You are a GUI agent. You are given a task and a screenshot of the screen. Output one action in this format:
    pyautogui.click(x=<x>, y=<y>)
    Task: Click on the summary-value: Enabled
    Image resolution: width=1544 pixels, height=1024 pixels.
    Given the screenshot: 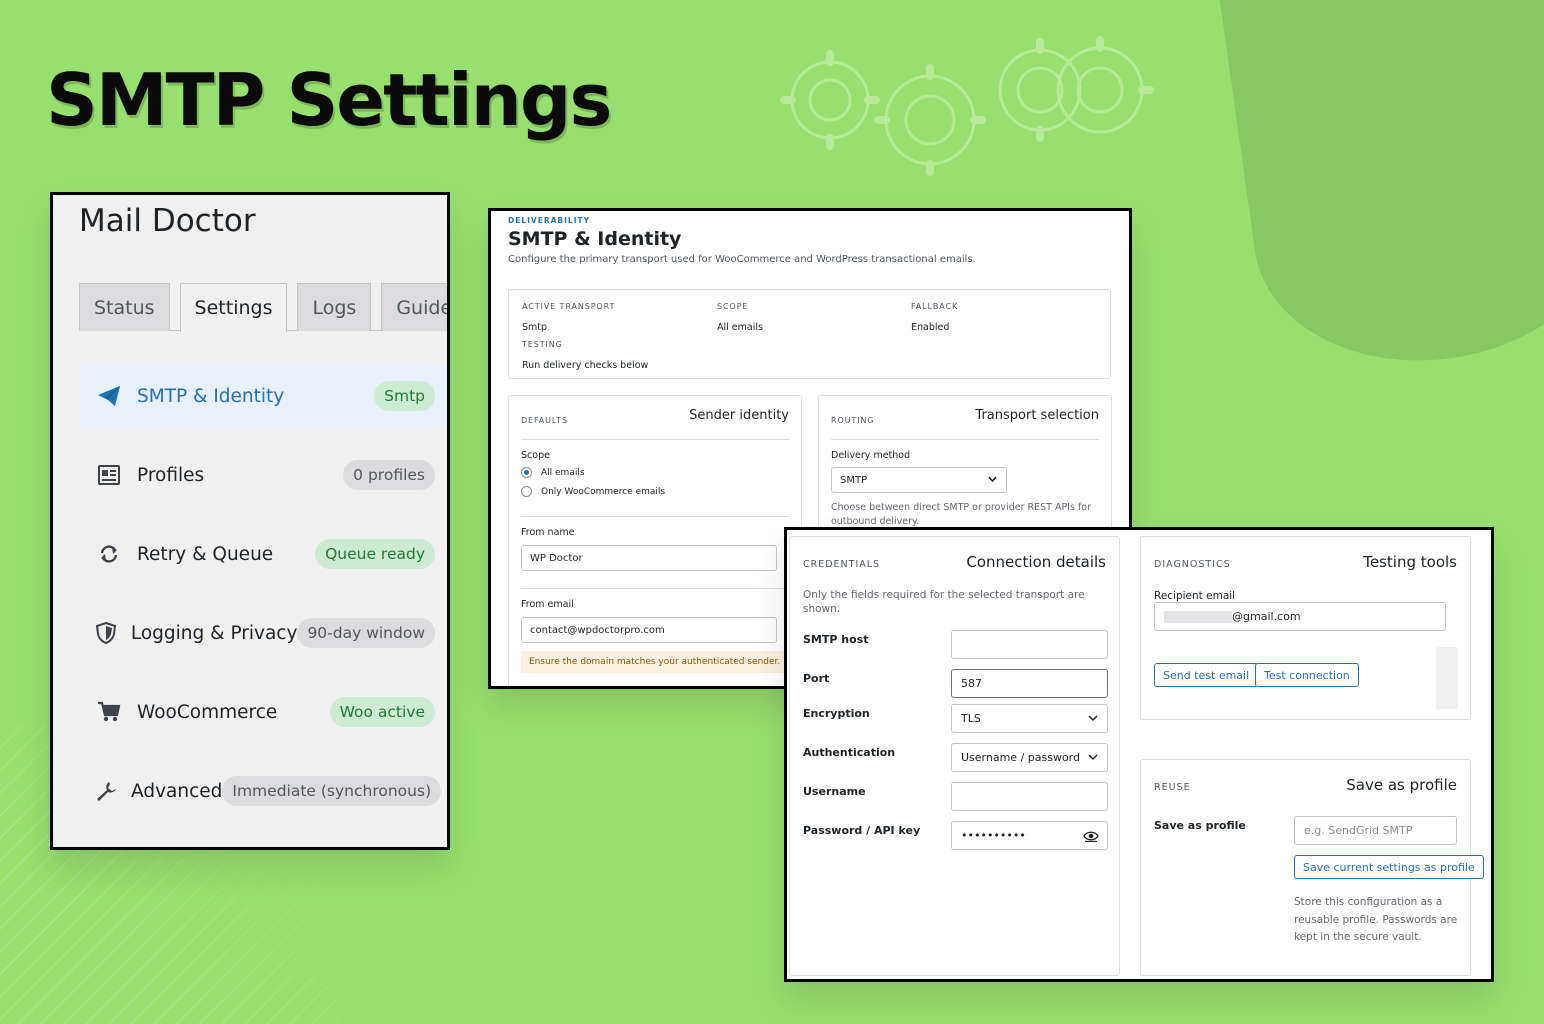 What is the action you would take?
    pyautogui.click(x=930, y=327)
    